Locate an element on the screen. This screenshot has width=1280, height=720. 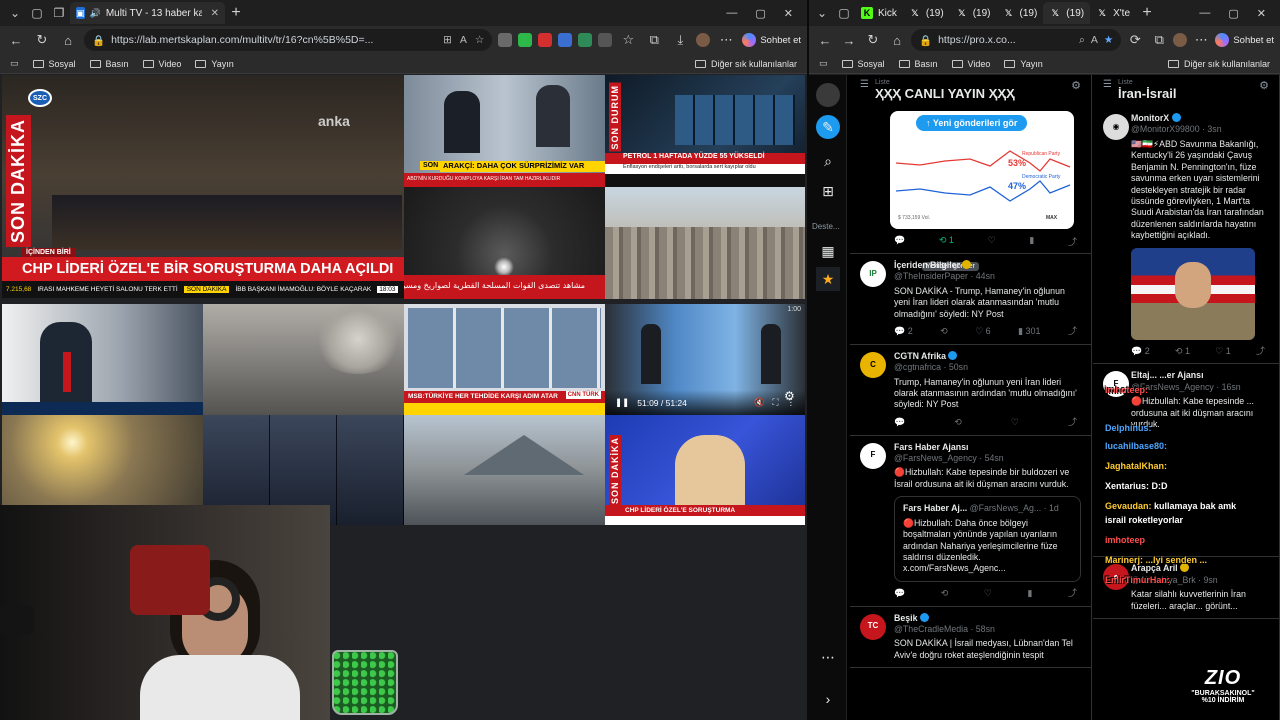
tab-x-5: 𝕏 X'te is located at coordinates (1113, 13).